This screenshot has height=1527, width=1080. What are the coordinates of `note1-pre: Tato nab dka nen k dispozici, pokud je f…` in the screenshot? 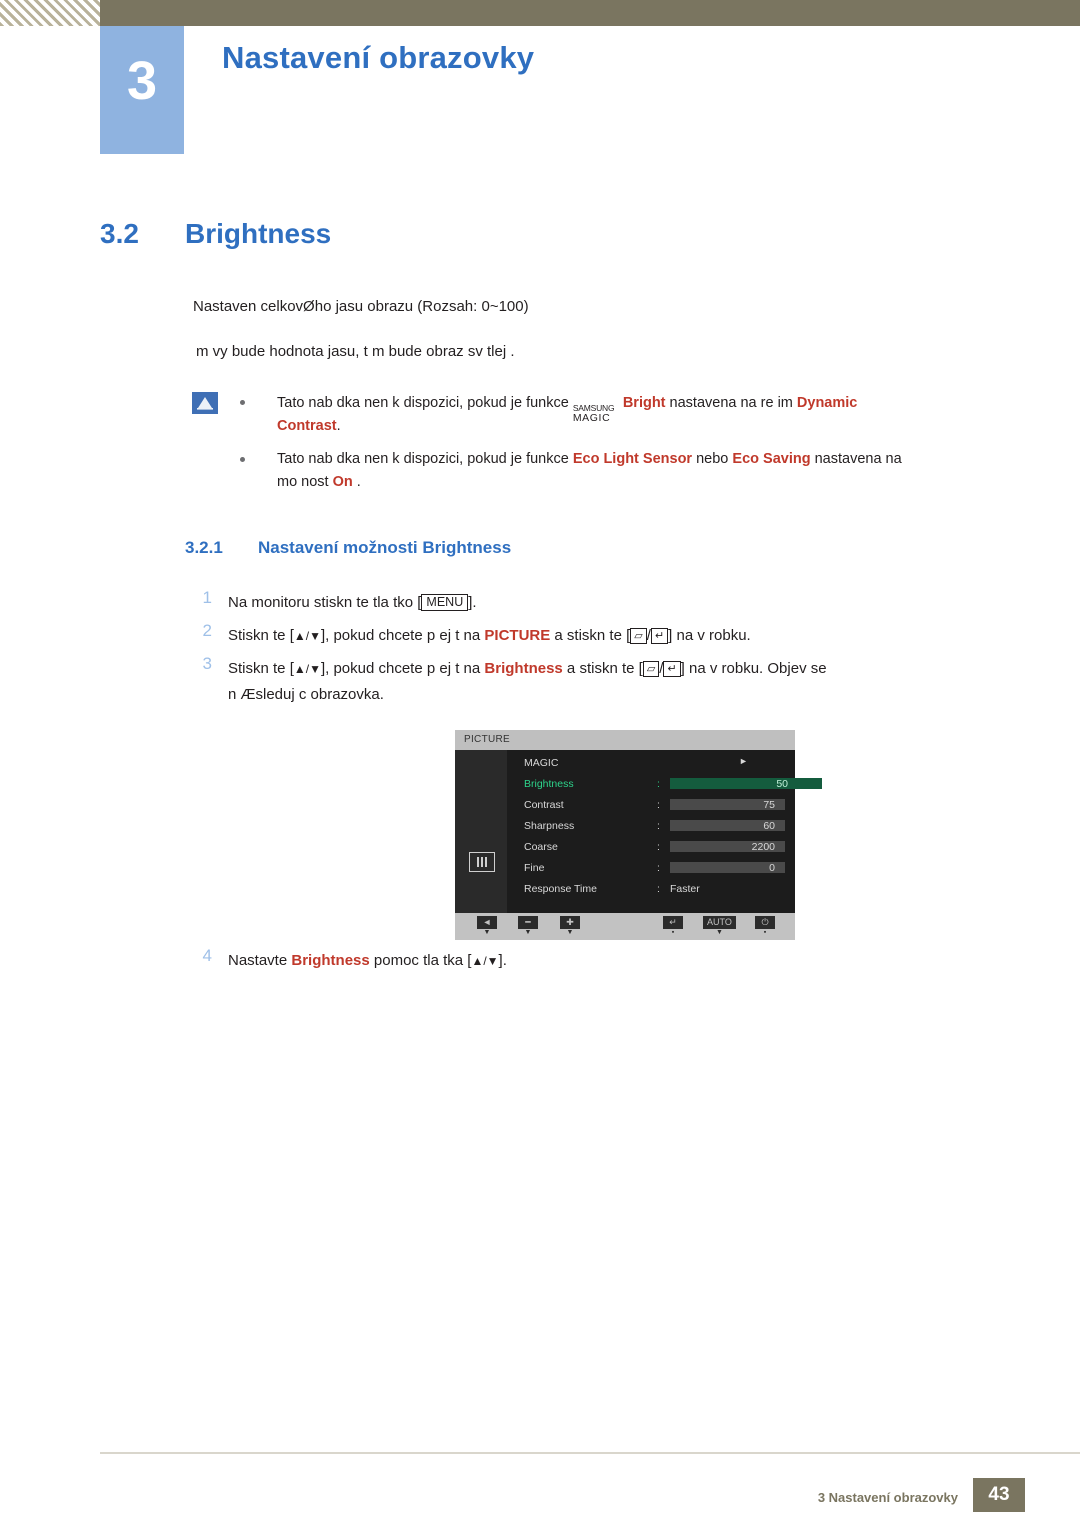 It's located at (425, 403).